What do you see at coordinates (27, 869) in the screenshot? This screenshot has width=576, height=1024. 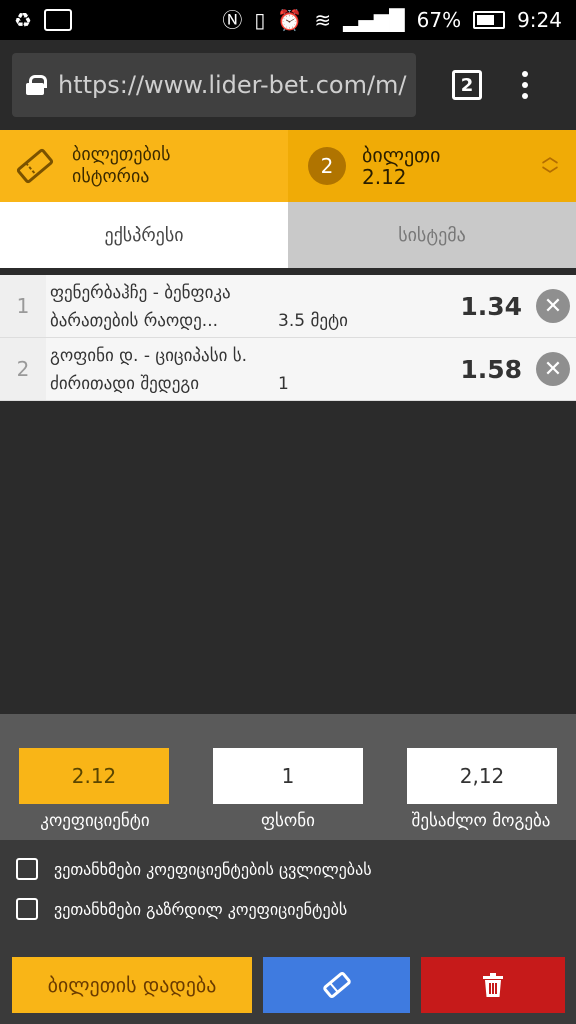 I see `accept-odds-change-checkbox` at bounding box center [27, 869].